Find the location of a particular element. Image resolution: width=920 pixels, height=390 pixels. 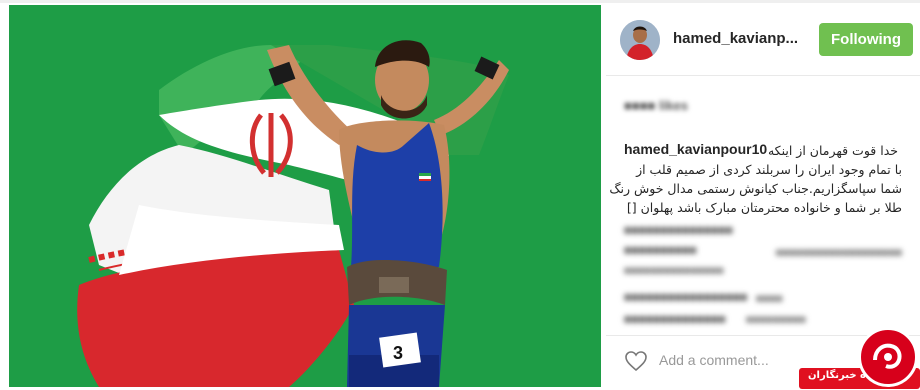

comment-text: ■■■■ is located at coordinates (769, 299).